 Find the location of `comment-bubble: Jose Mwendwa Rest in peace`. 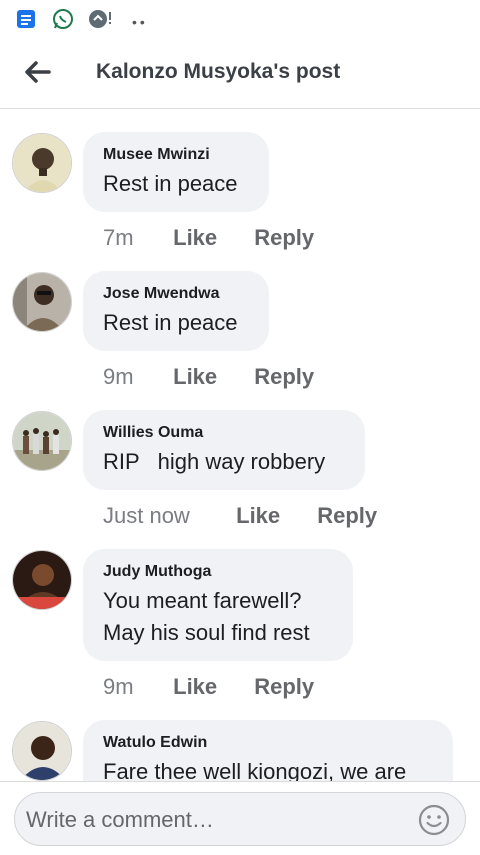

comment-bubble: Jose Mwendwa Rest in peace is located at coordinates (176, 311).